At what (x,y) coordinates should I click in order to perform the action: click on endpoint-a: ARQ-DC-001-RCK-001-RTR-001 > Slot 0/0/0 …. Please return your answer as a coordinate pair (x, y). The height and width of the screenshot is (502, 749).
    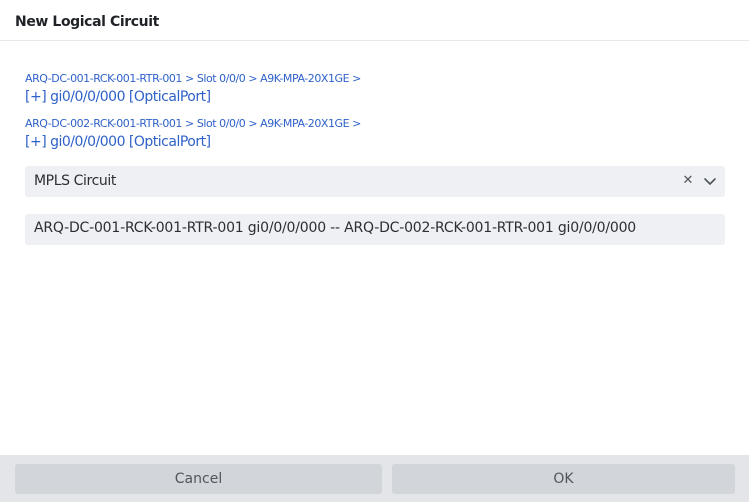
    Looking at the image, I should click on (193, 89).